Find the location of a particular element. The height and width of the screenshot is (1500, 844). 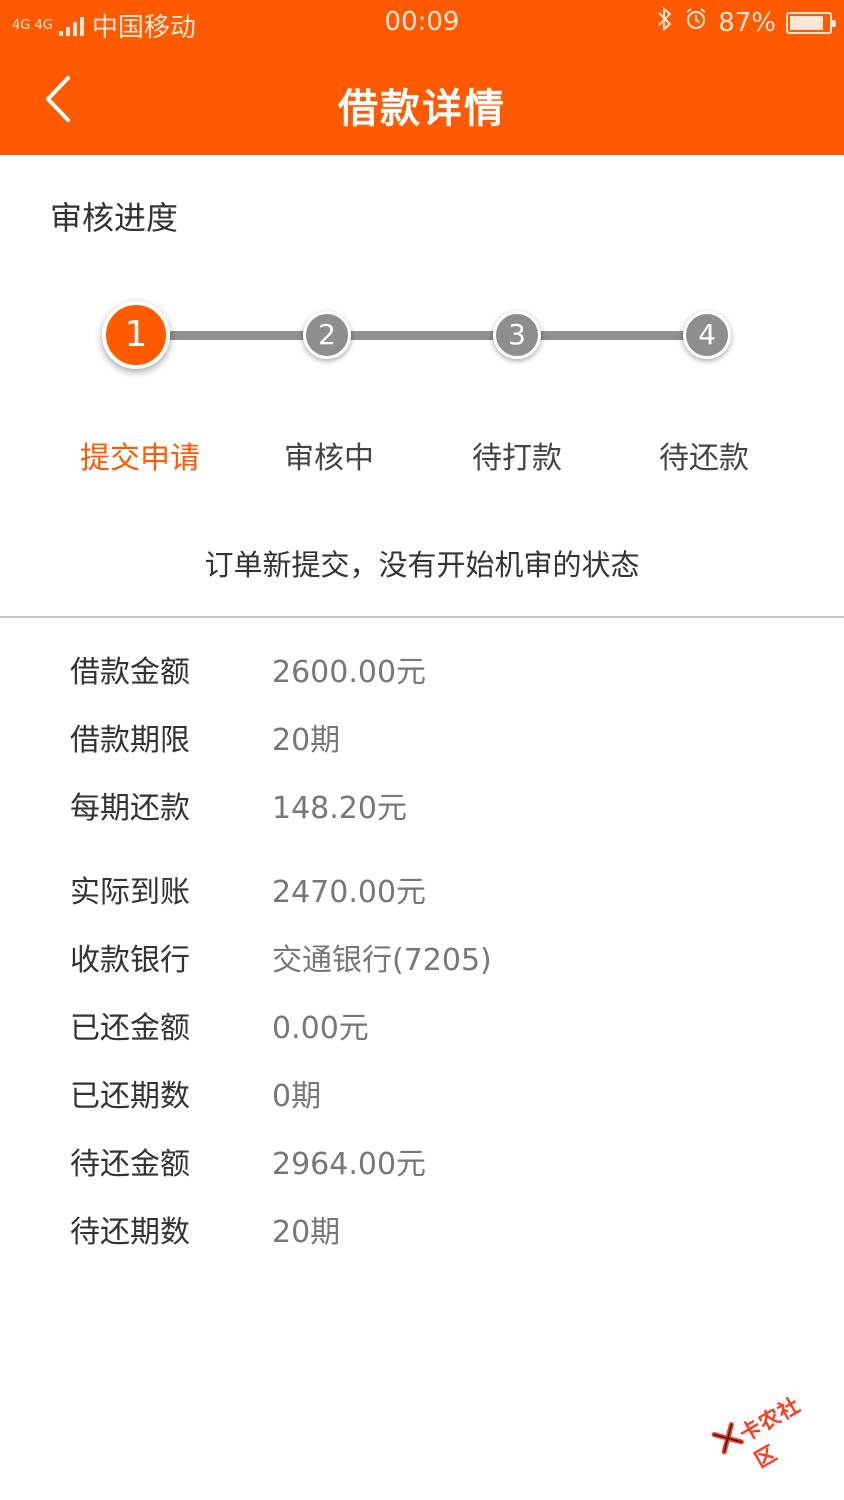

step-1-label: 提交申请 is located at coordinates (140, 458).